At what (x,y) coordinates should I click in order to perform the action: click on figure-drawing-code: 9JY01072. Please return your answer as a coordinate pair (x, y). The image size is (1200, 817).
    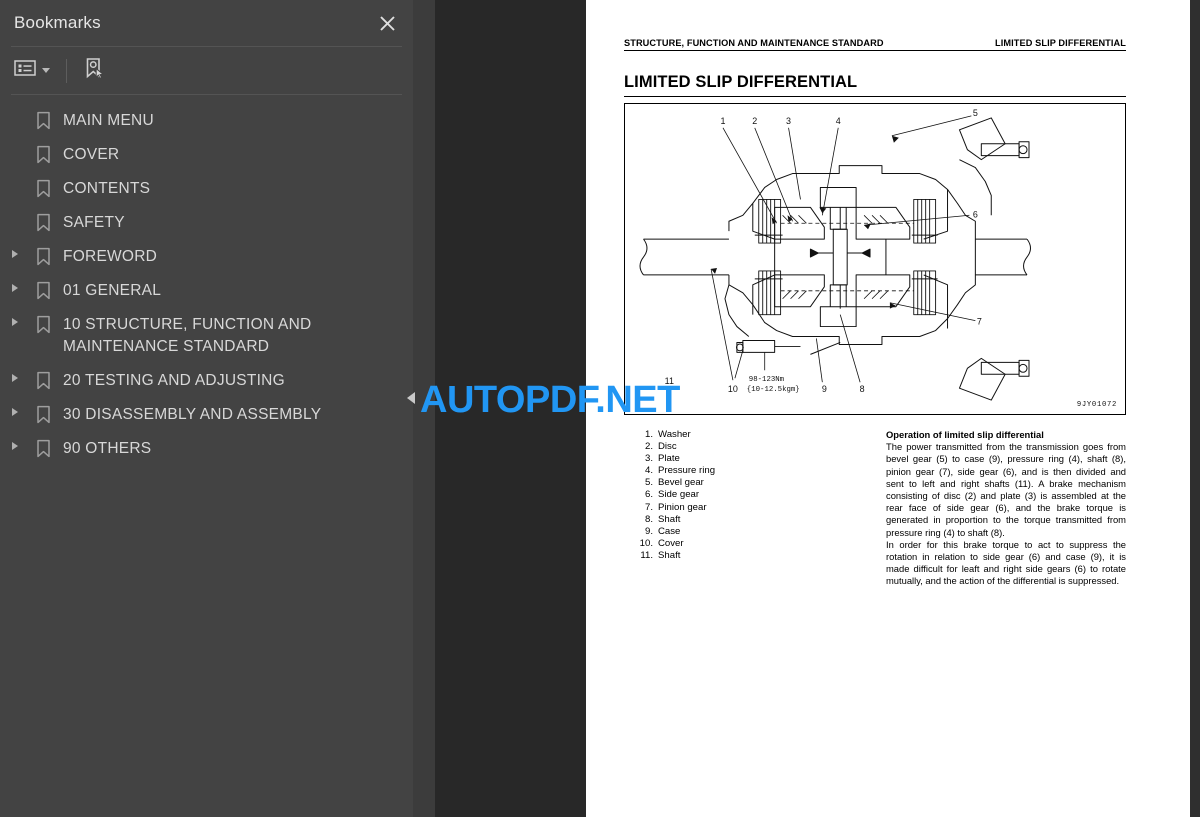
    Looking at the image, I should click on (1096, 405).